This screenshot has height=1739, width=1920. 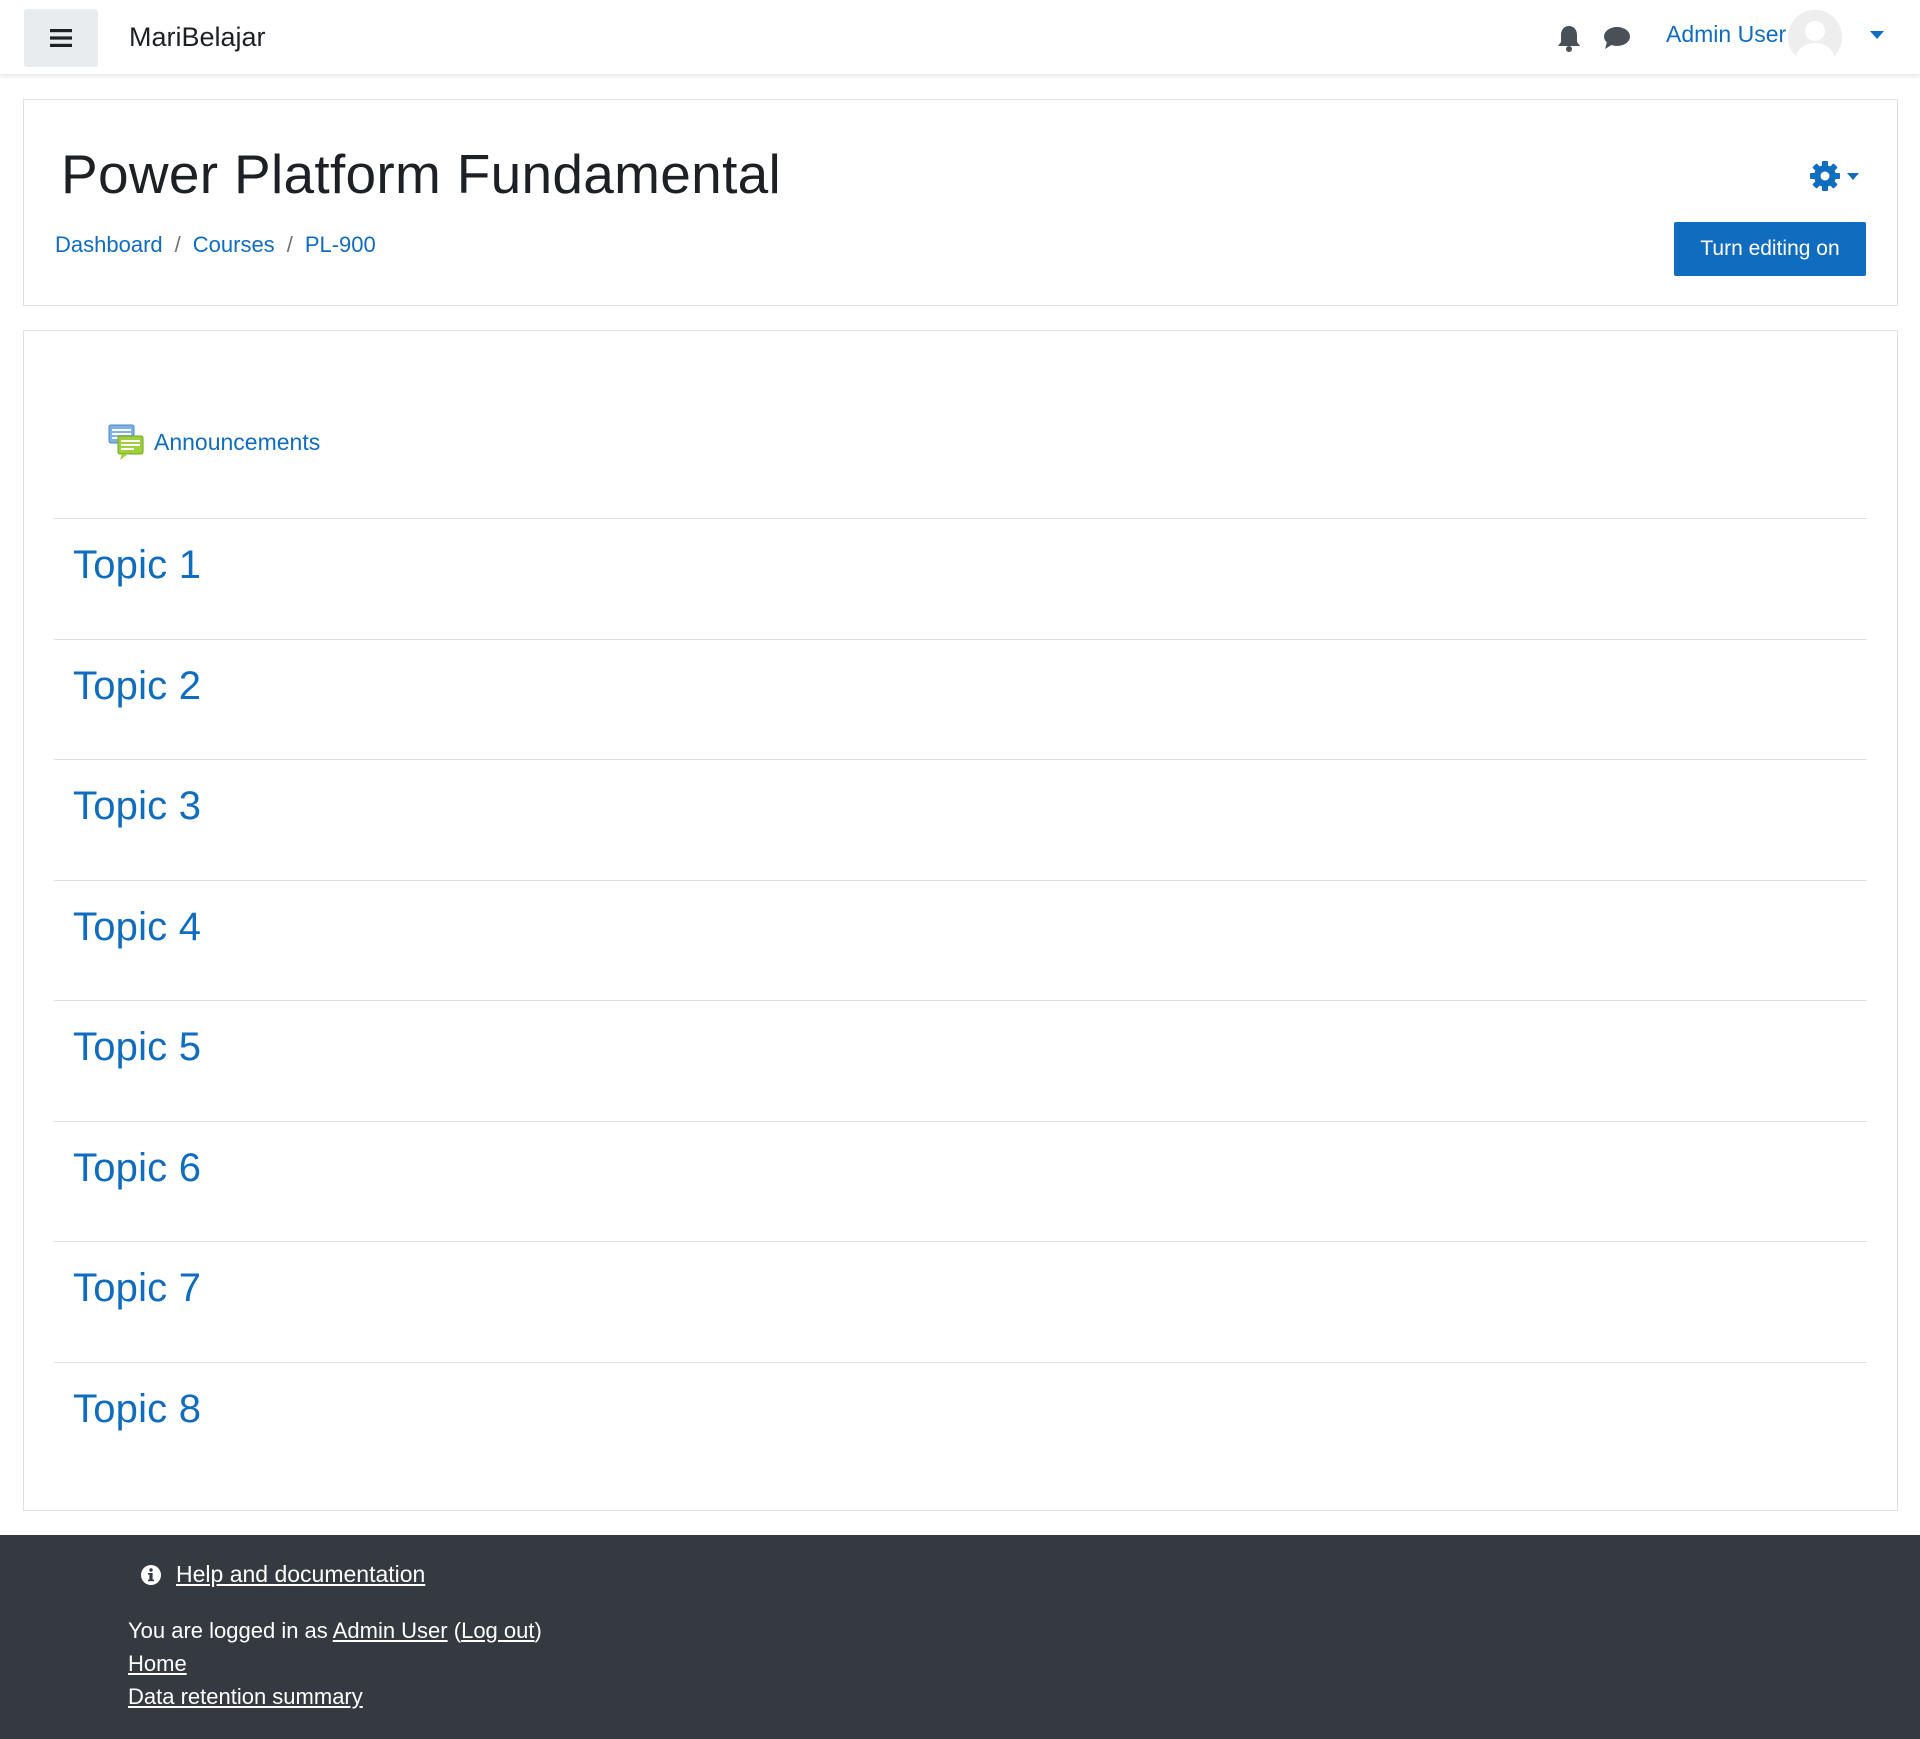 I want to click on topic-section: Topic 4, so click(x=960, y=940).